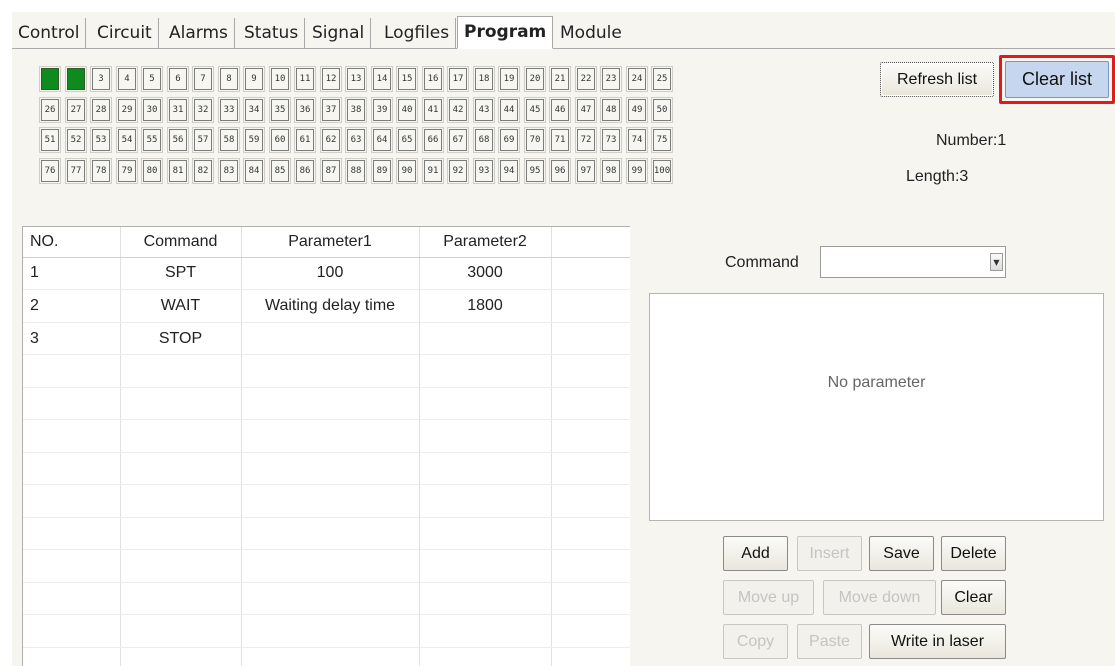 Image resolution: width=1115 pixels, height=666 pixels. I want to click on program-slot-53: 53, so click(101, 140).